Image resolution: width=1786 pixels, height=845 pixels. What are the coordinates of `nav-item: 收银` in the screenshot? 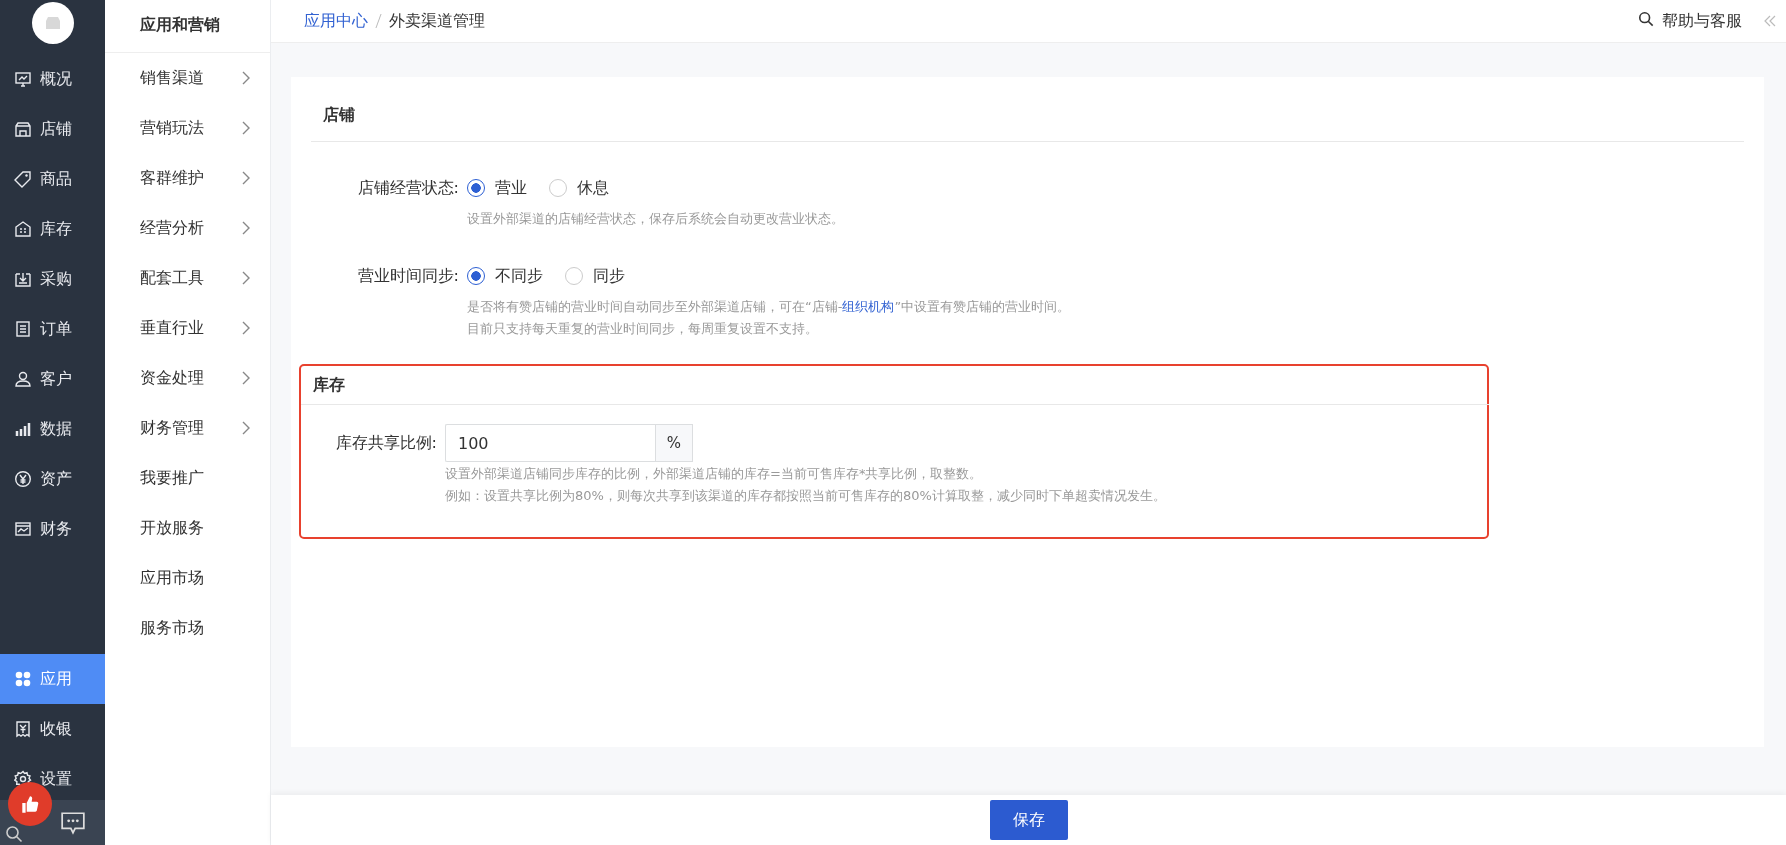 It's located at (52, 729).